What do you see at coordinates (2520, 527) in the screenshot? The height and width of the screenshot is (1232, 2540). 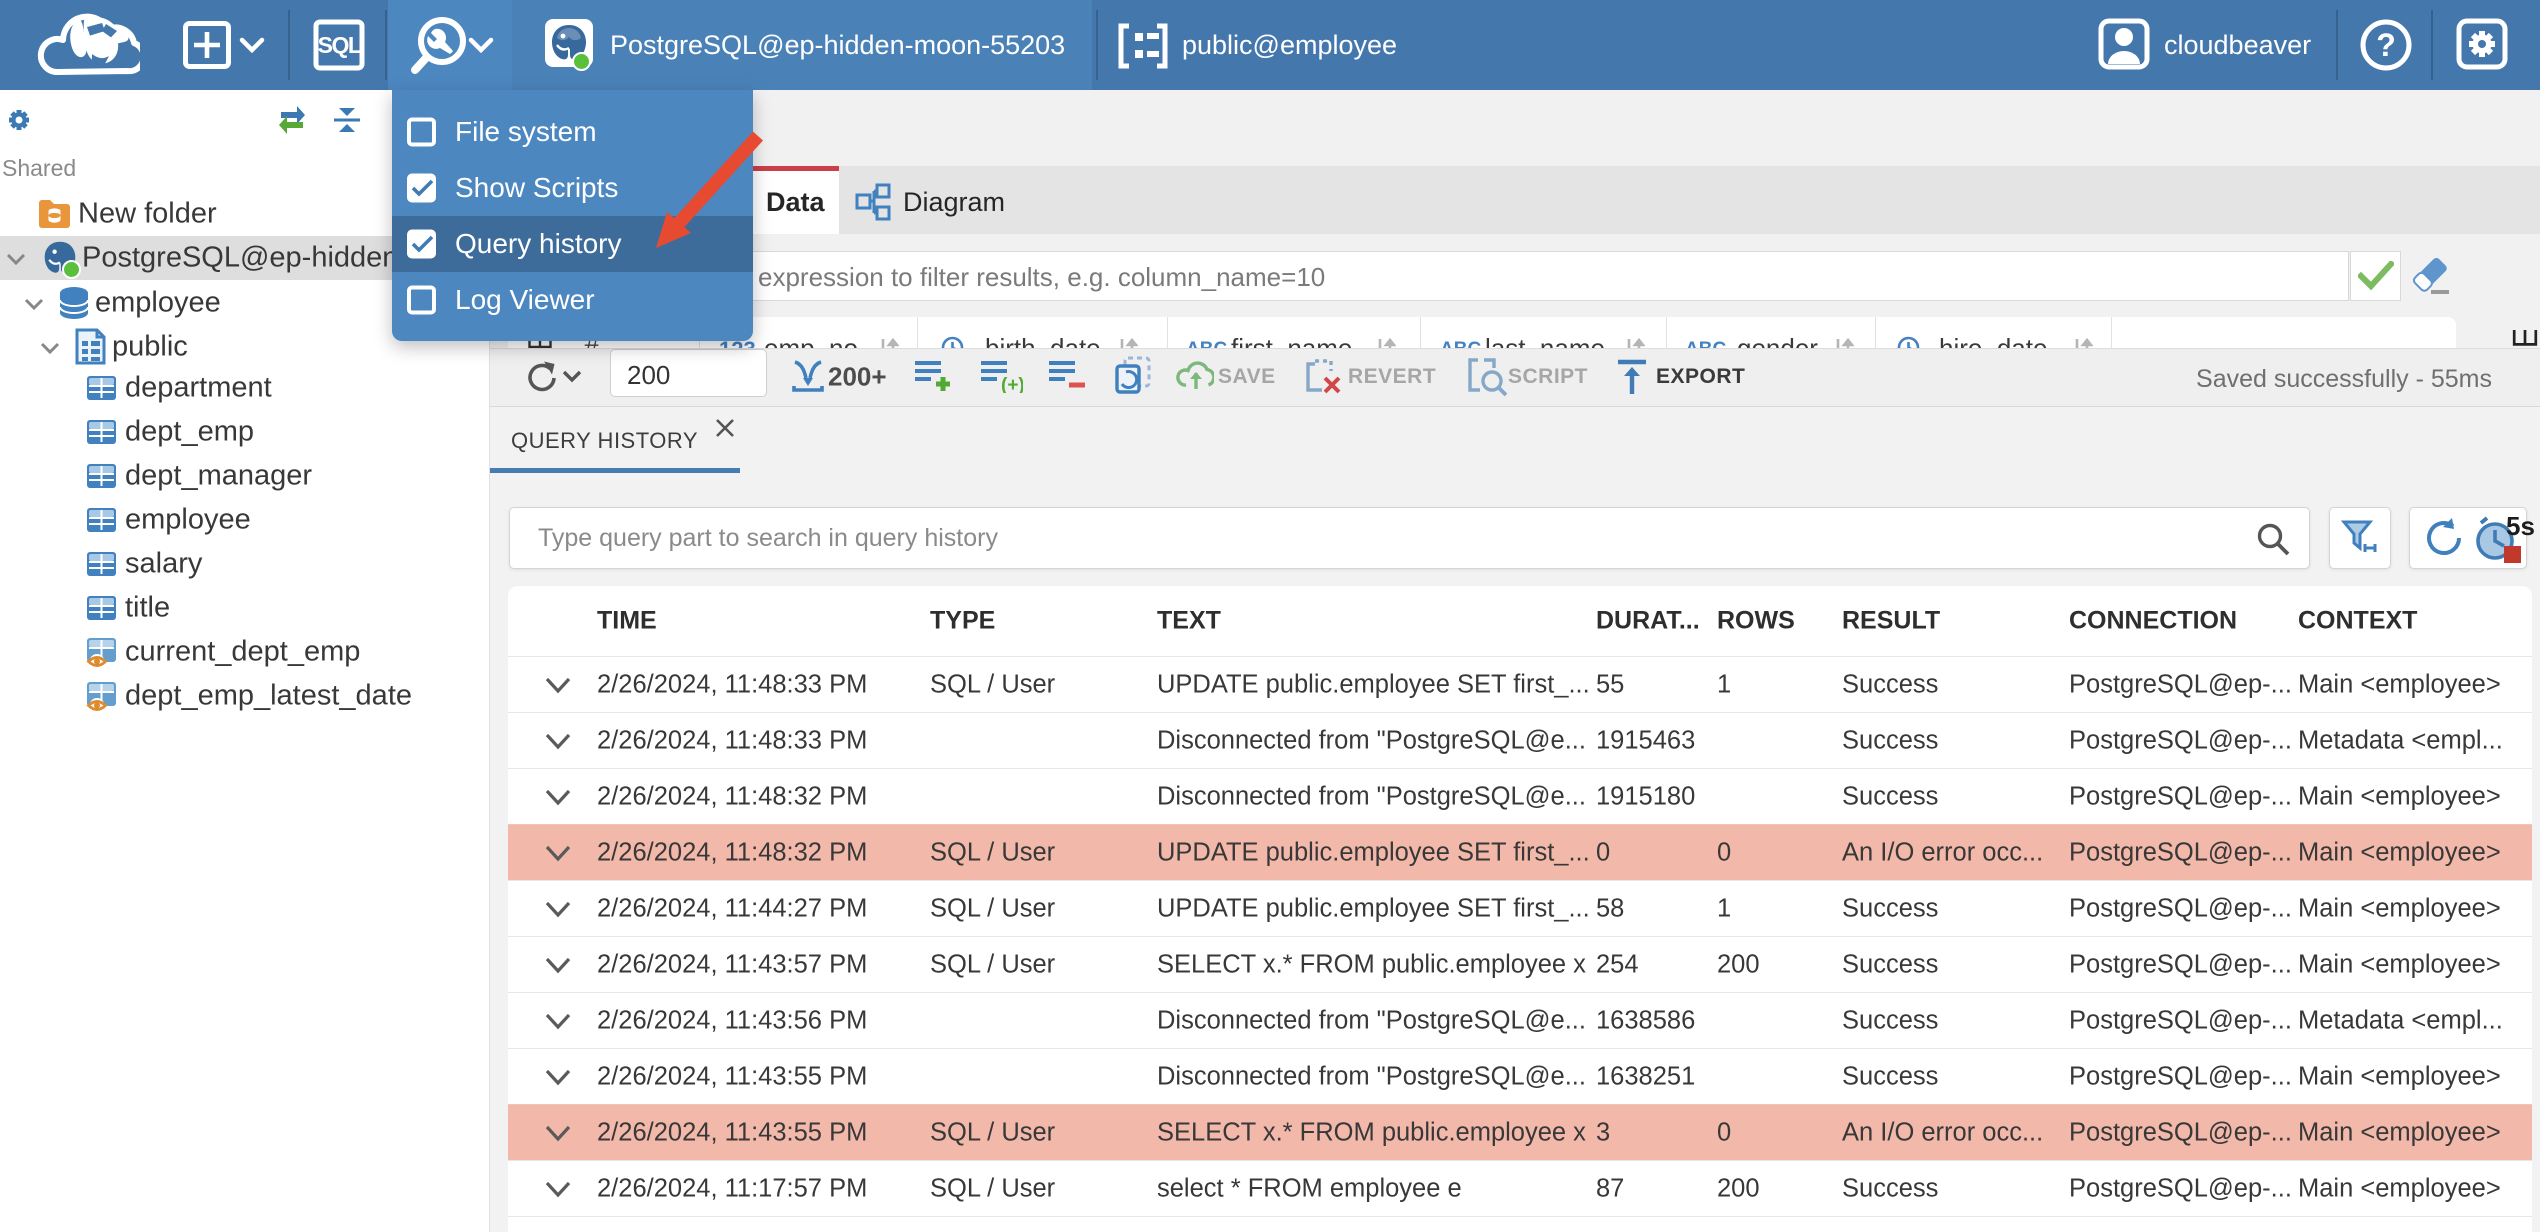 I see `svg-text: 5s` at bounding box center [2520, 527].